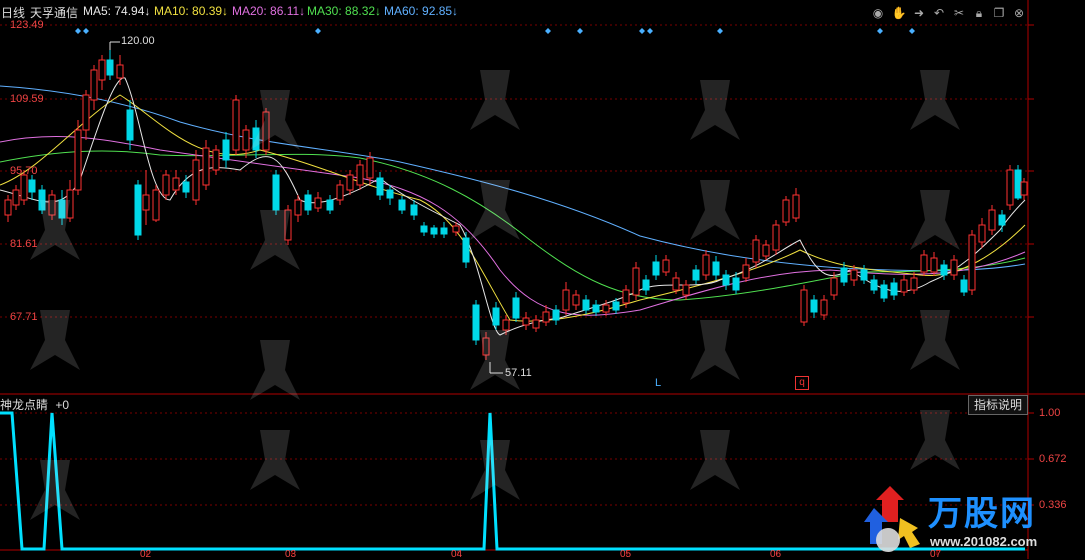 This screenshot has height=560, width=1085. What do you see at coordinates (62, 405) in the screenshot?
I see `indicator-value: +0` at bounding box center [62, 405].